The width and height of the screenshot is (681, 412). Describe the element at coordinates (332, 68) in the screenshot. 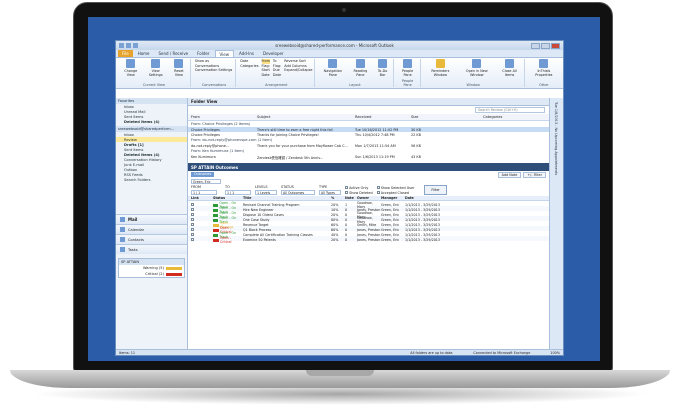

I see `navigation-pane-button: Navigation Pane` at that location.